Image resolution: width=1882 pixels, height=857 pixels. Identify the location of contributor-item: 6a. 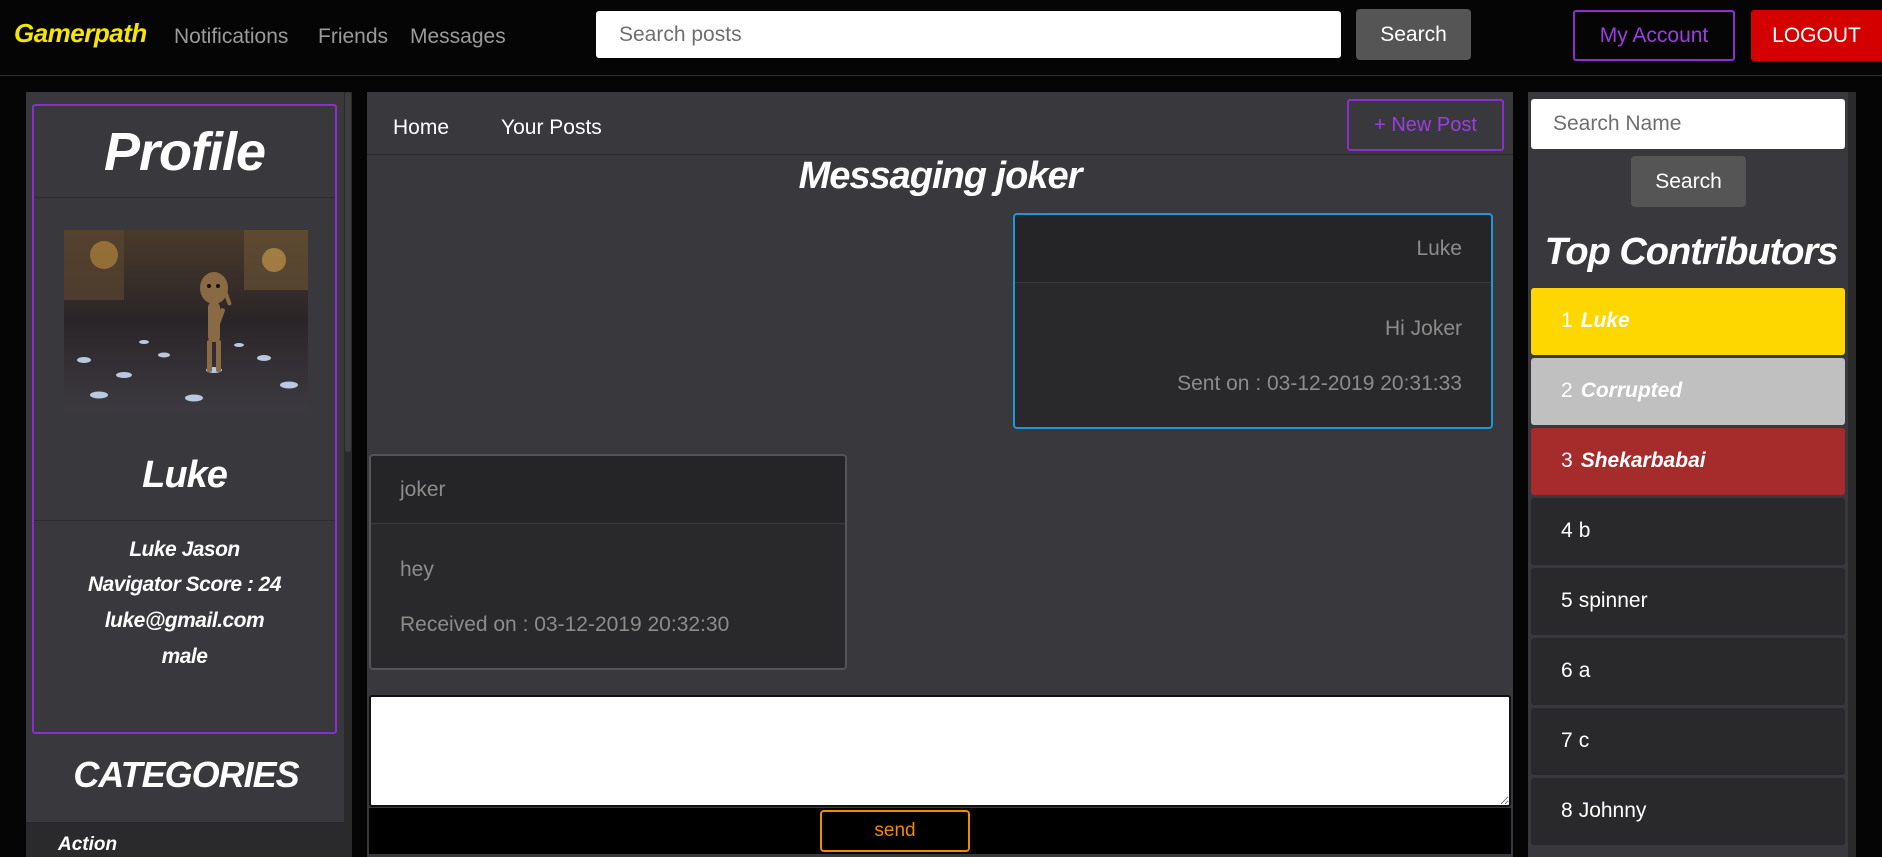
(1688, 671).